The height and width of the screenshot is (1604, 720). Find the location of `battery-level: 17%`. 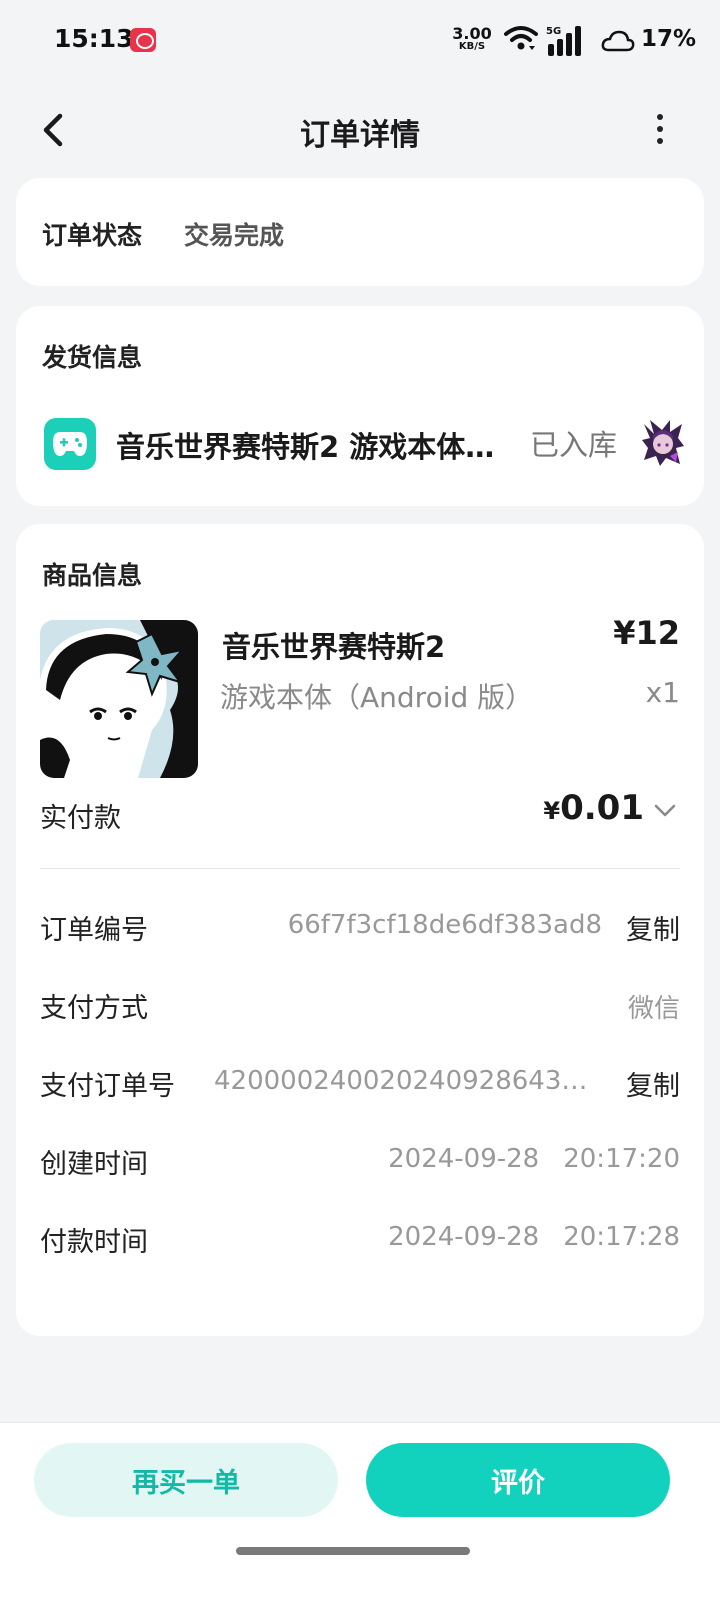

battery-level: 17% is located at coordinates (669, 39).